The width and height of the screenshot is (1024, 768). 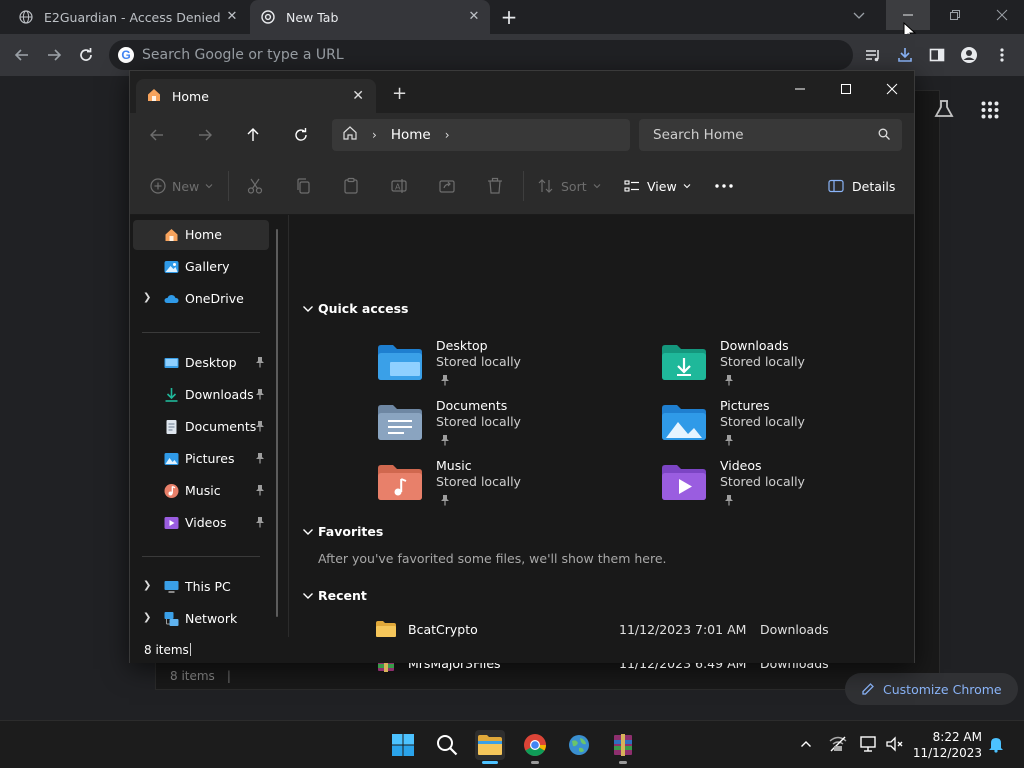 I want to click on refresh-button, so click(x=301, y=135).